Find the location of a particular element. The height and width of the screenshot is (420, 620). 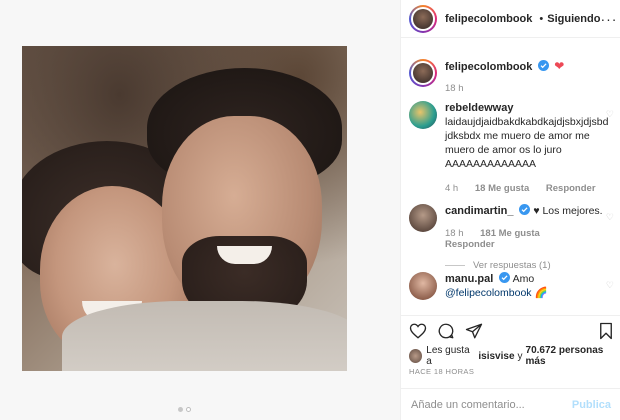

author-avatar is located at coordinates (423, 18).